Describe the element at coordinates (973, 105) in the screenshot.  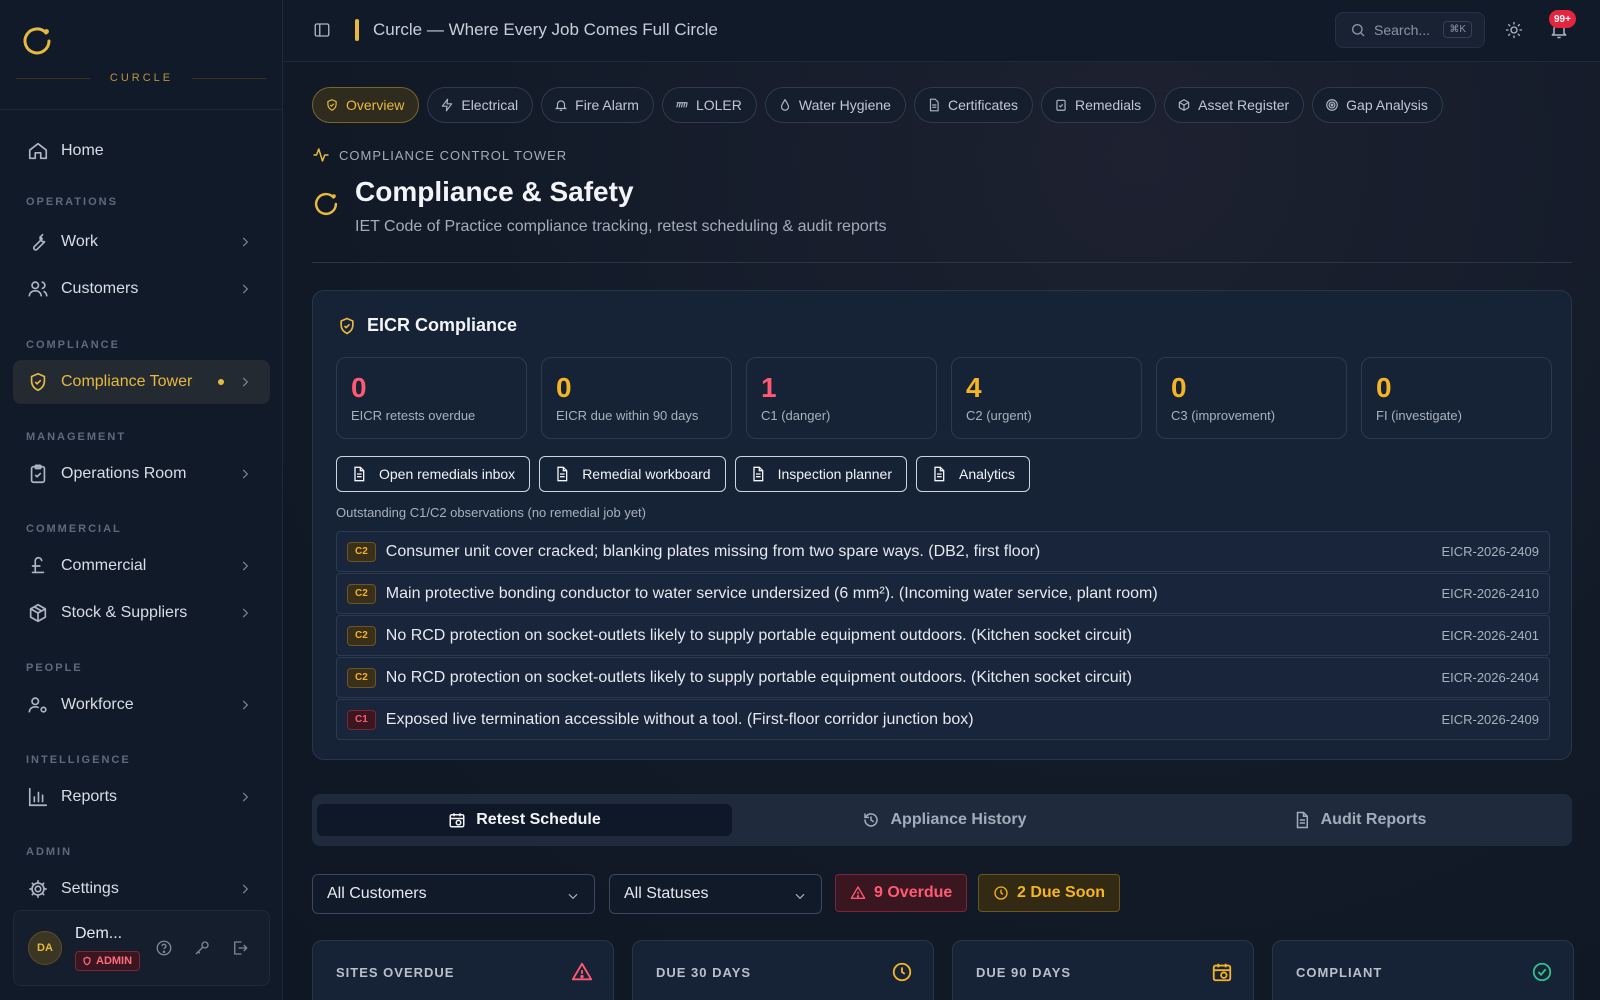
I see `pill-certificates: Certificates` at that location.